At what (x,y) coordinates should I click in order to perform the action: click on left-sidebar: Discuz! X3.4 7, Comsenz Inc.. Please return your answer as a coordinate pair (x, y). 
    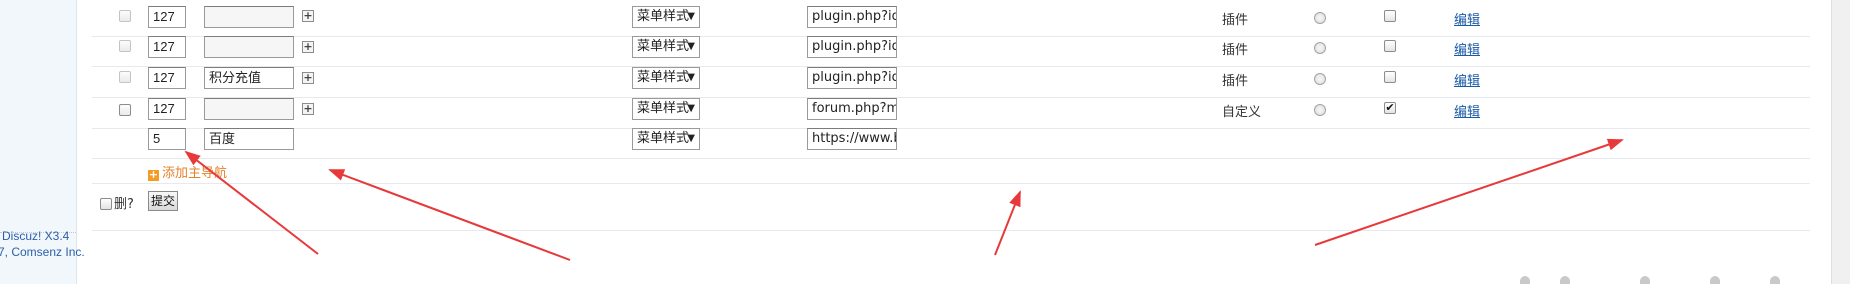
    Looking at the image, I should click on (42, 142).